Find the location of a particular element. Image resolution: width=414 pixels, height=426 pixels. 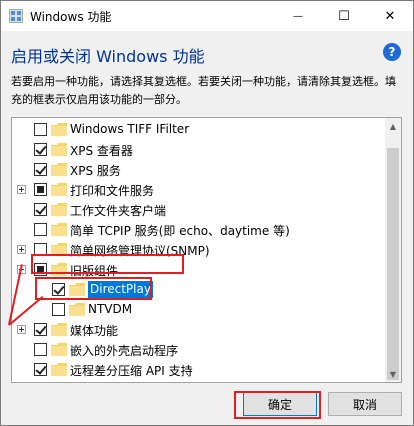

feature-label: NTVDM is located at coordinates (110, 309).